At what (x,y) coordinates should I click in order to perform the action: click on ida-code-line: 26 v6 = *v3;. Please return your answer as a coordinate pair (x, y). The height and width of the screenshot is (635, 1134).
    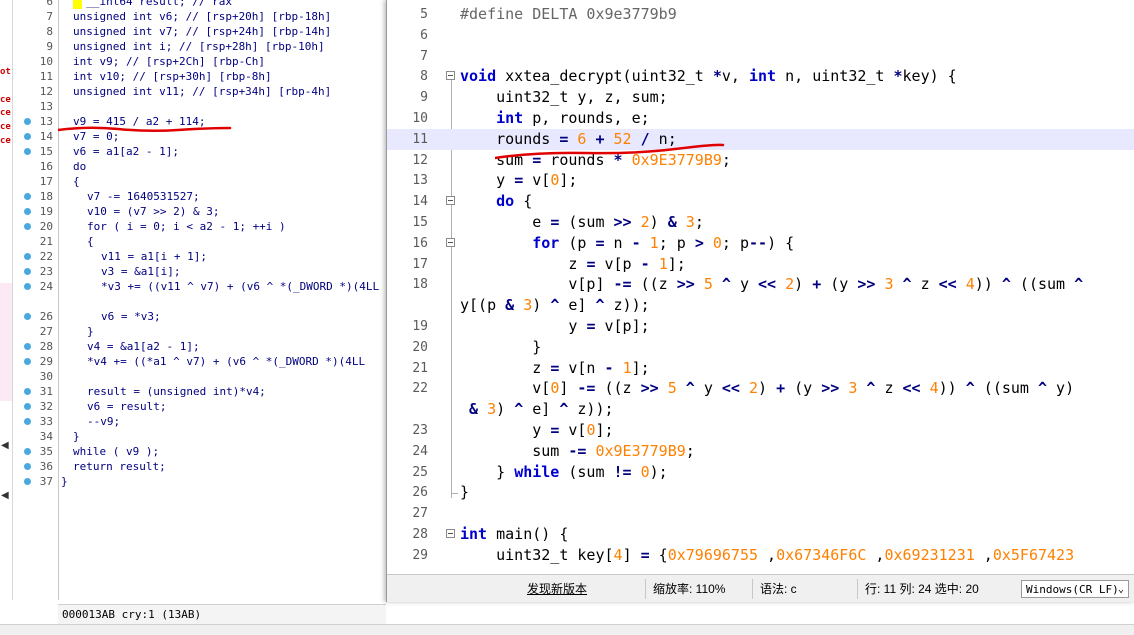
    Looking at the image, I should click on (193, 316).